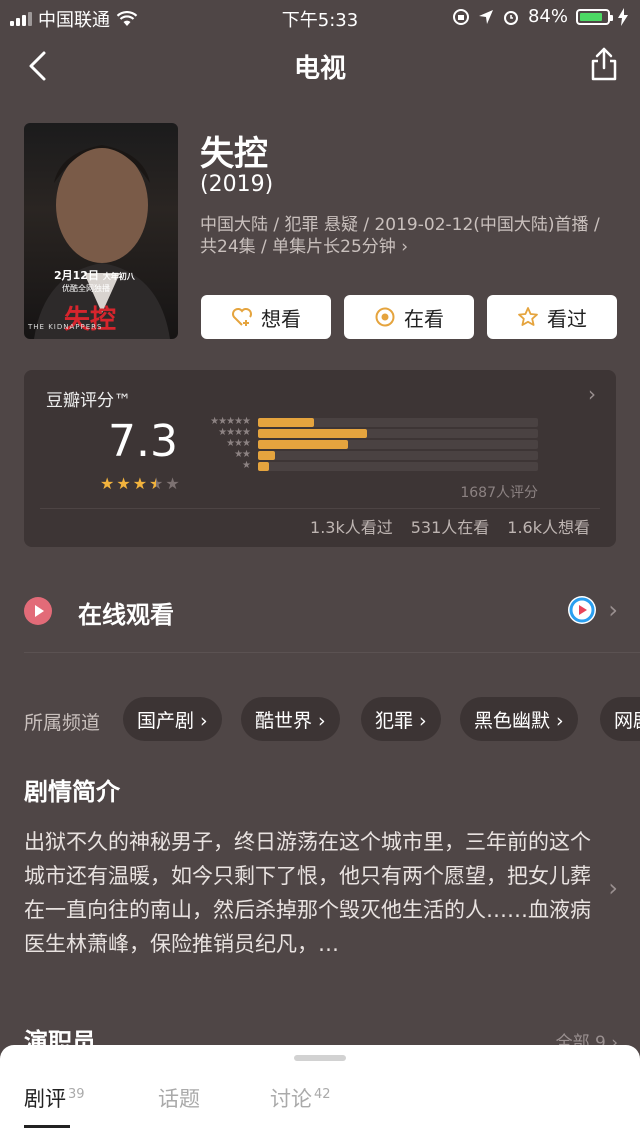  What do you see at coordinates (320, 1058) in the screenshot?
I see `sheet-handle` at bounding box center [320, 1058].